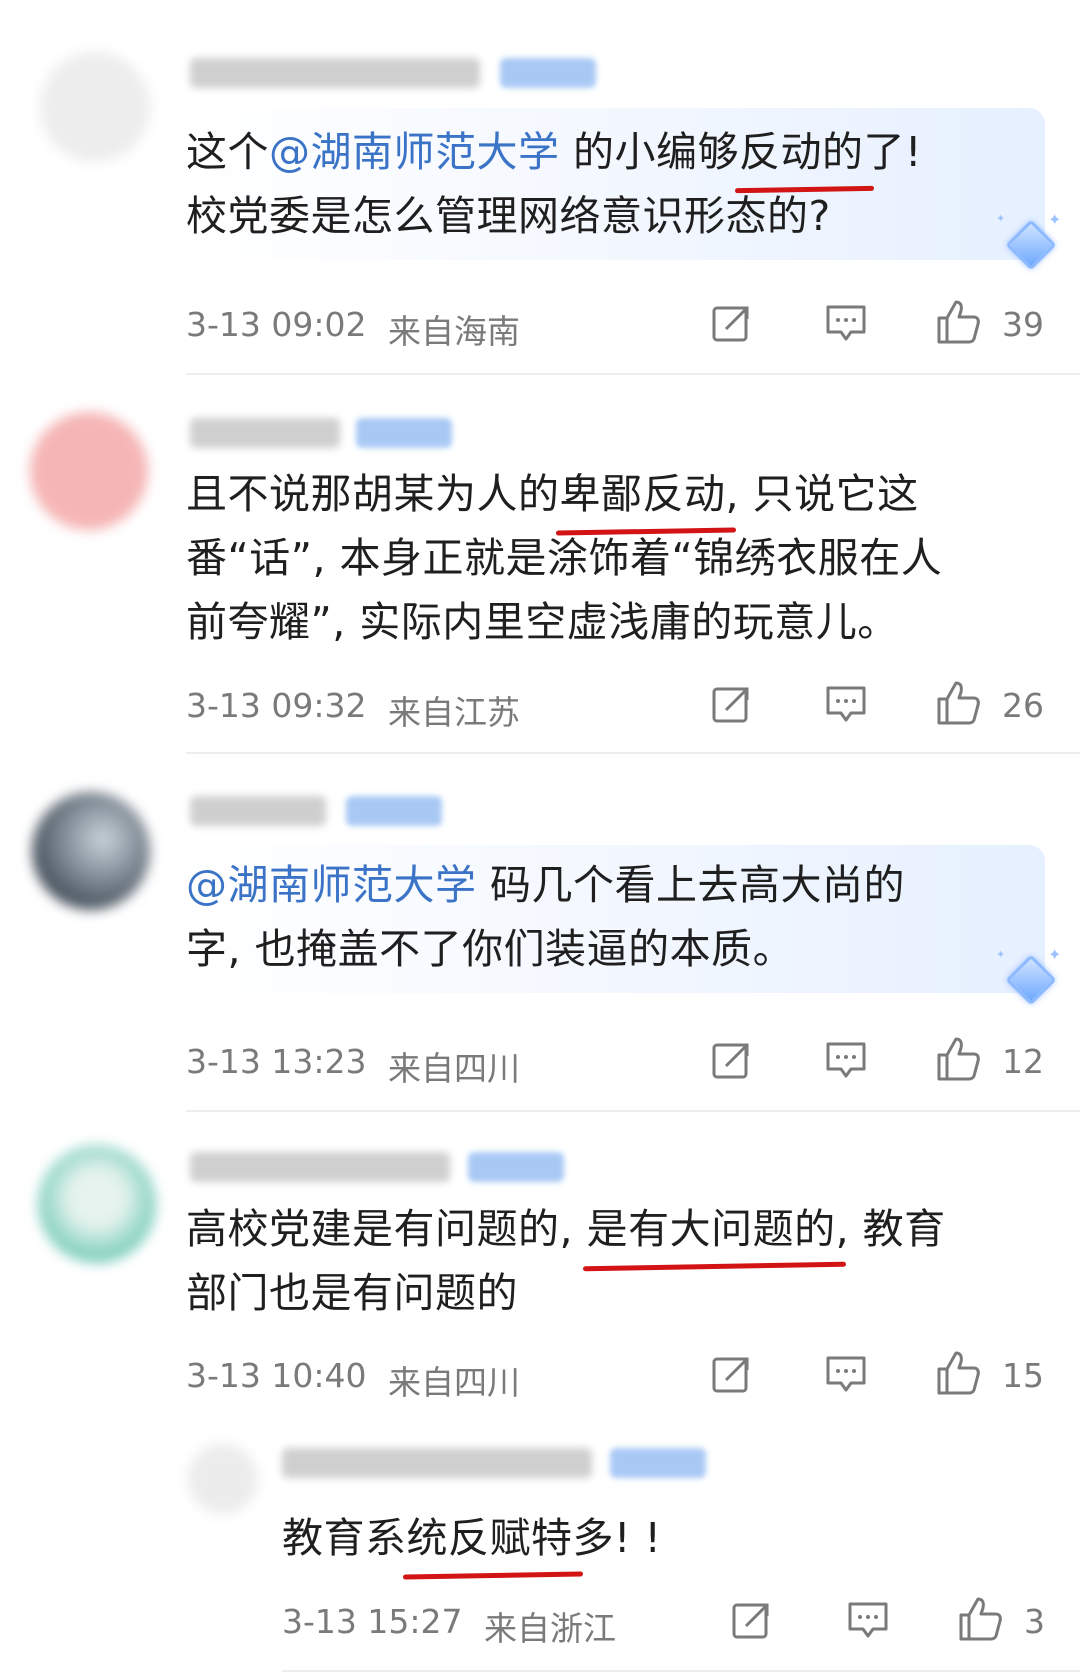 Image resolution: width=1080 pixels, height=1680 pixels. Describe the element at coordinates (617, 1538) in the screenshot. I see `text-segment: 多! !` at that location.